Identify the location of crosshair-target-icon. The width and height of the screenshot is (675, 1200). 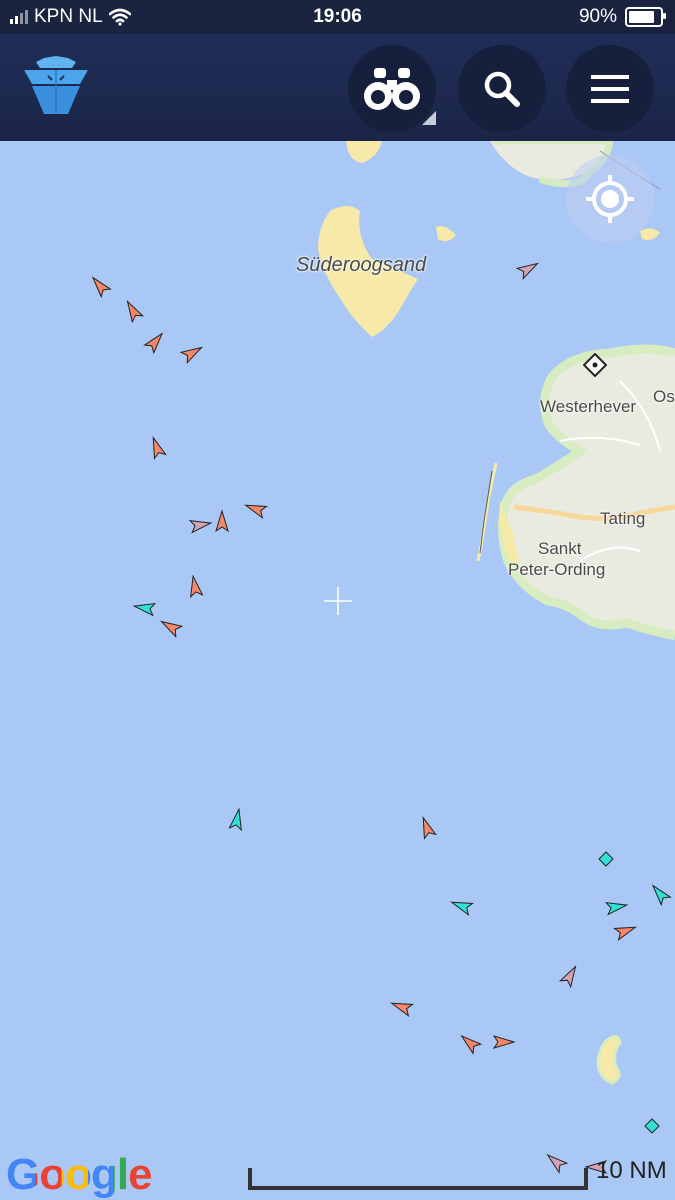
(610, 199).